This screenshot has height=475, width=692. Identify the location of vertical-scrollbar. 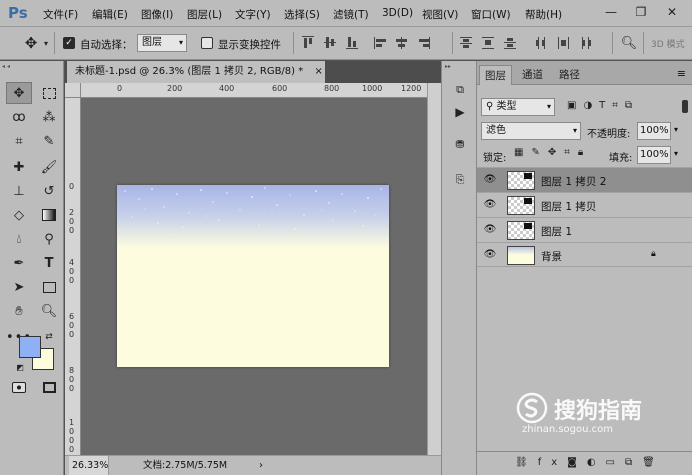
(434, 269).